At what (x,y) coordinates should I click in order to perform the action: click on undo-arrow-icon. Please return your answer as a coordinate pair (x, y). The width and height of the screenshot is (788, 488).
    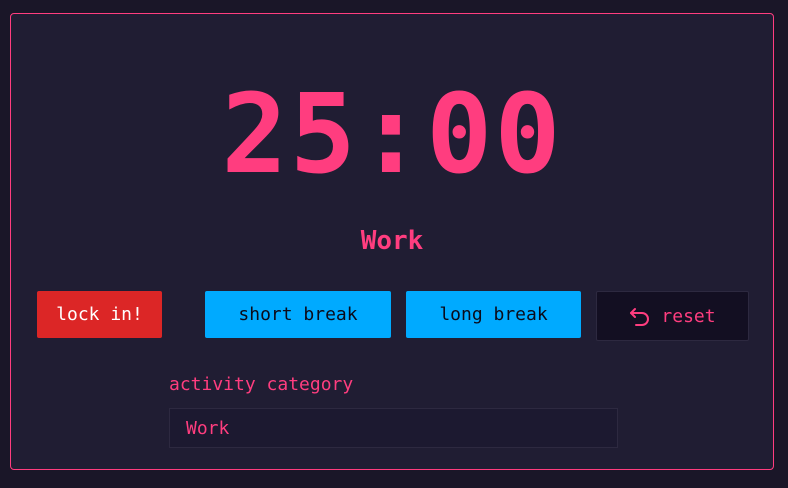
    Looking at the image, I should click on (640, 316).